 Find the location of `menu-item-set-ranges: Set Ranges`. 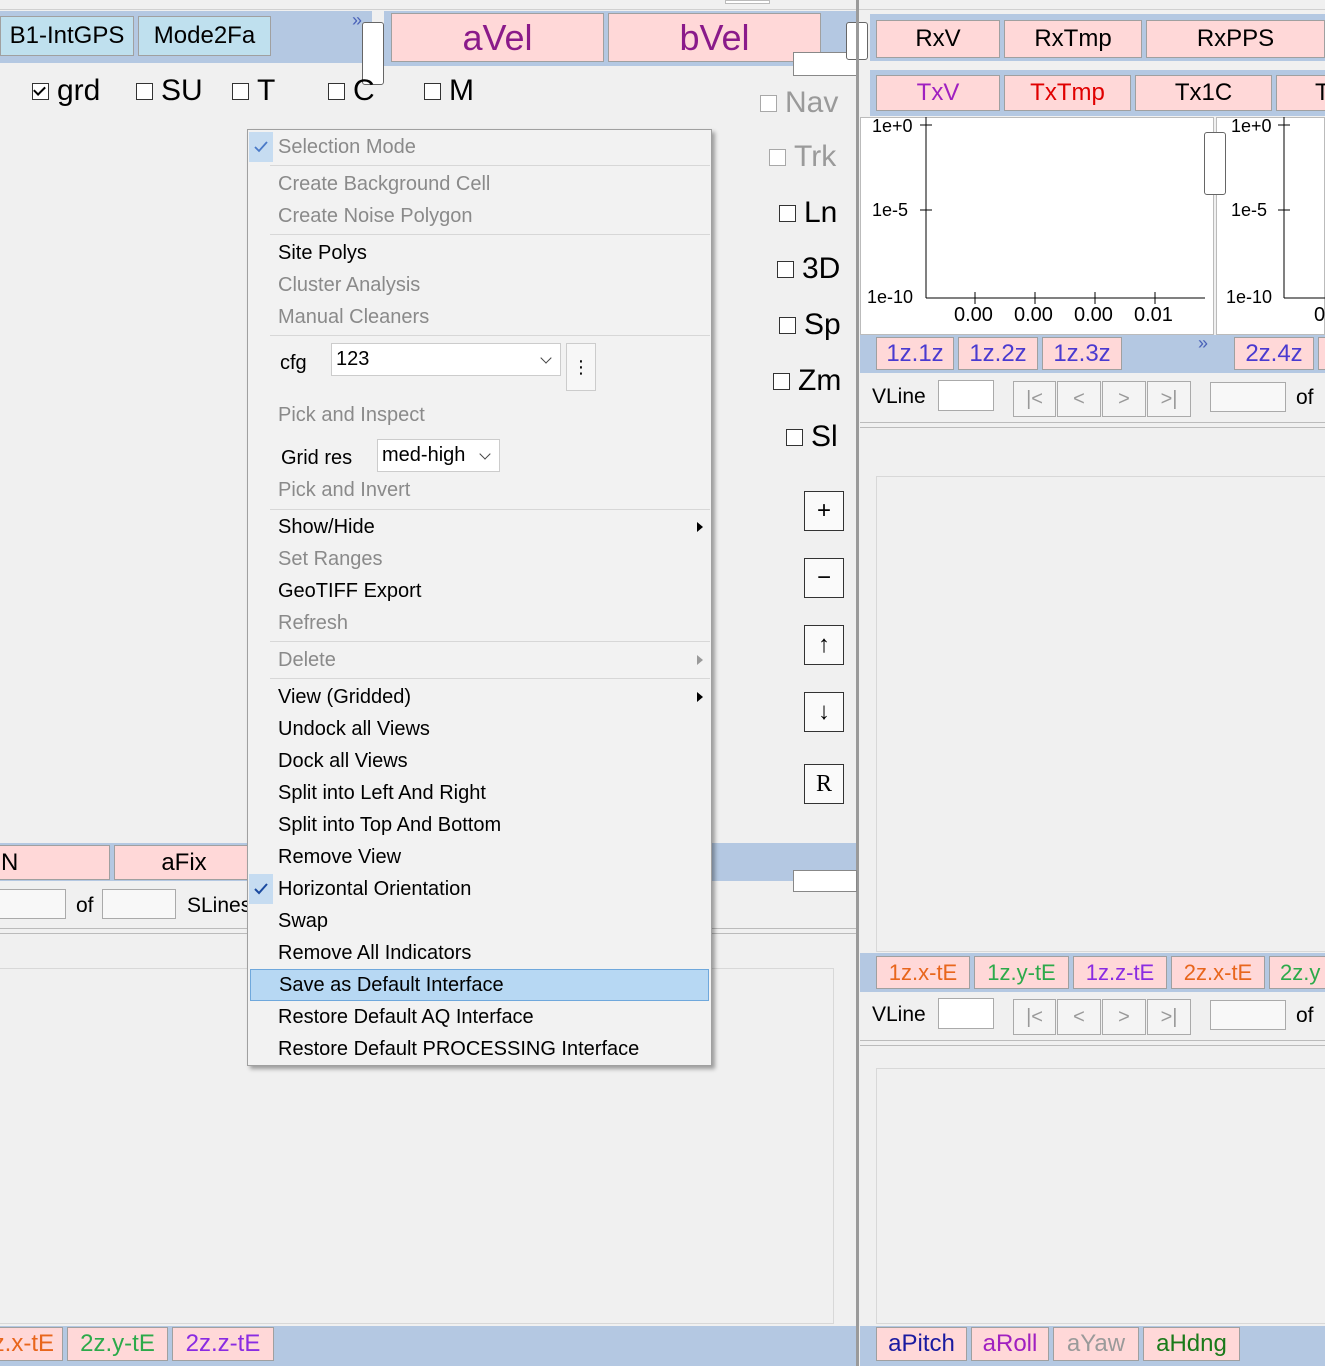

menu-item-set-ranges: Set Ranges is located at coordinates (479, 559).